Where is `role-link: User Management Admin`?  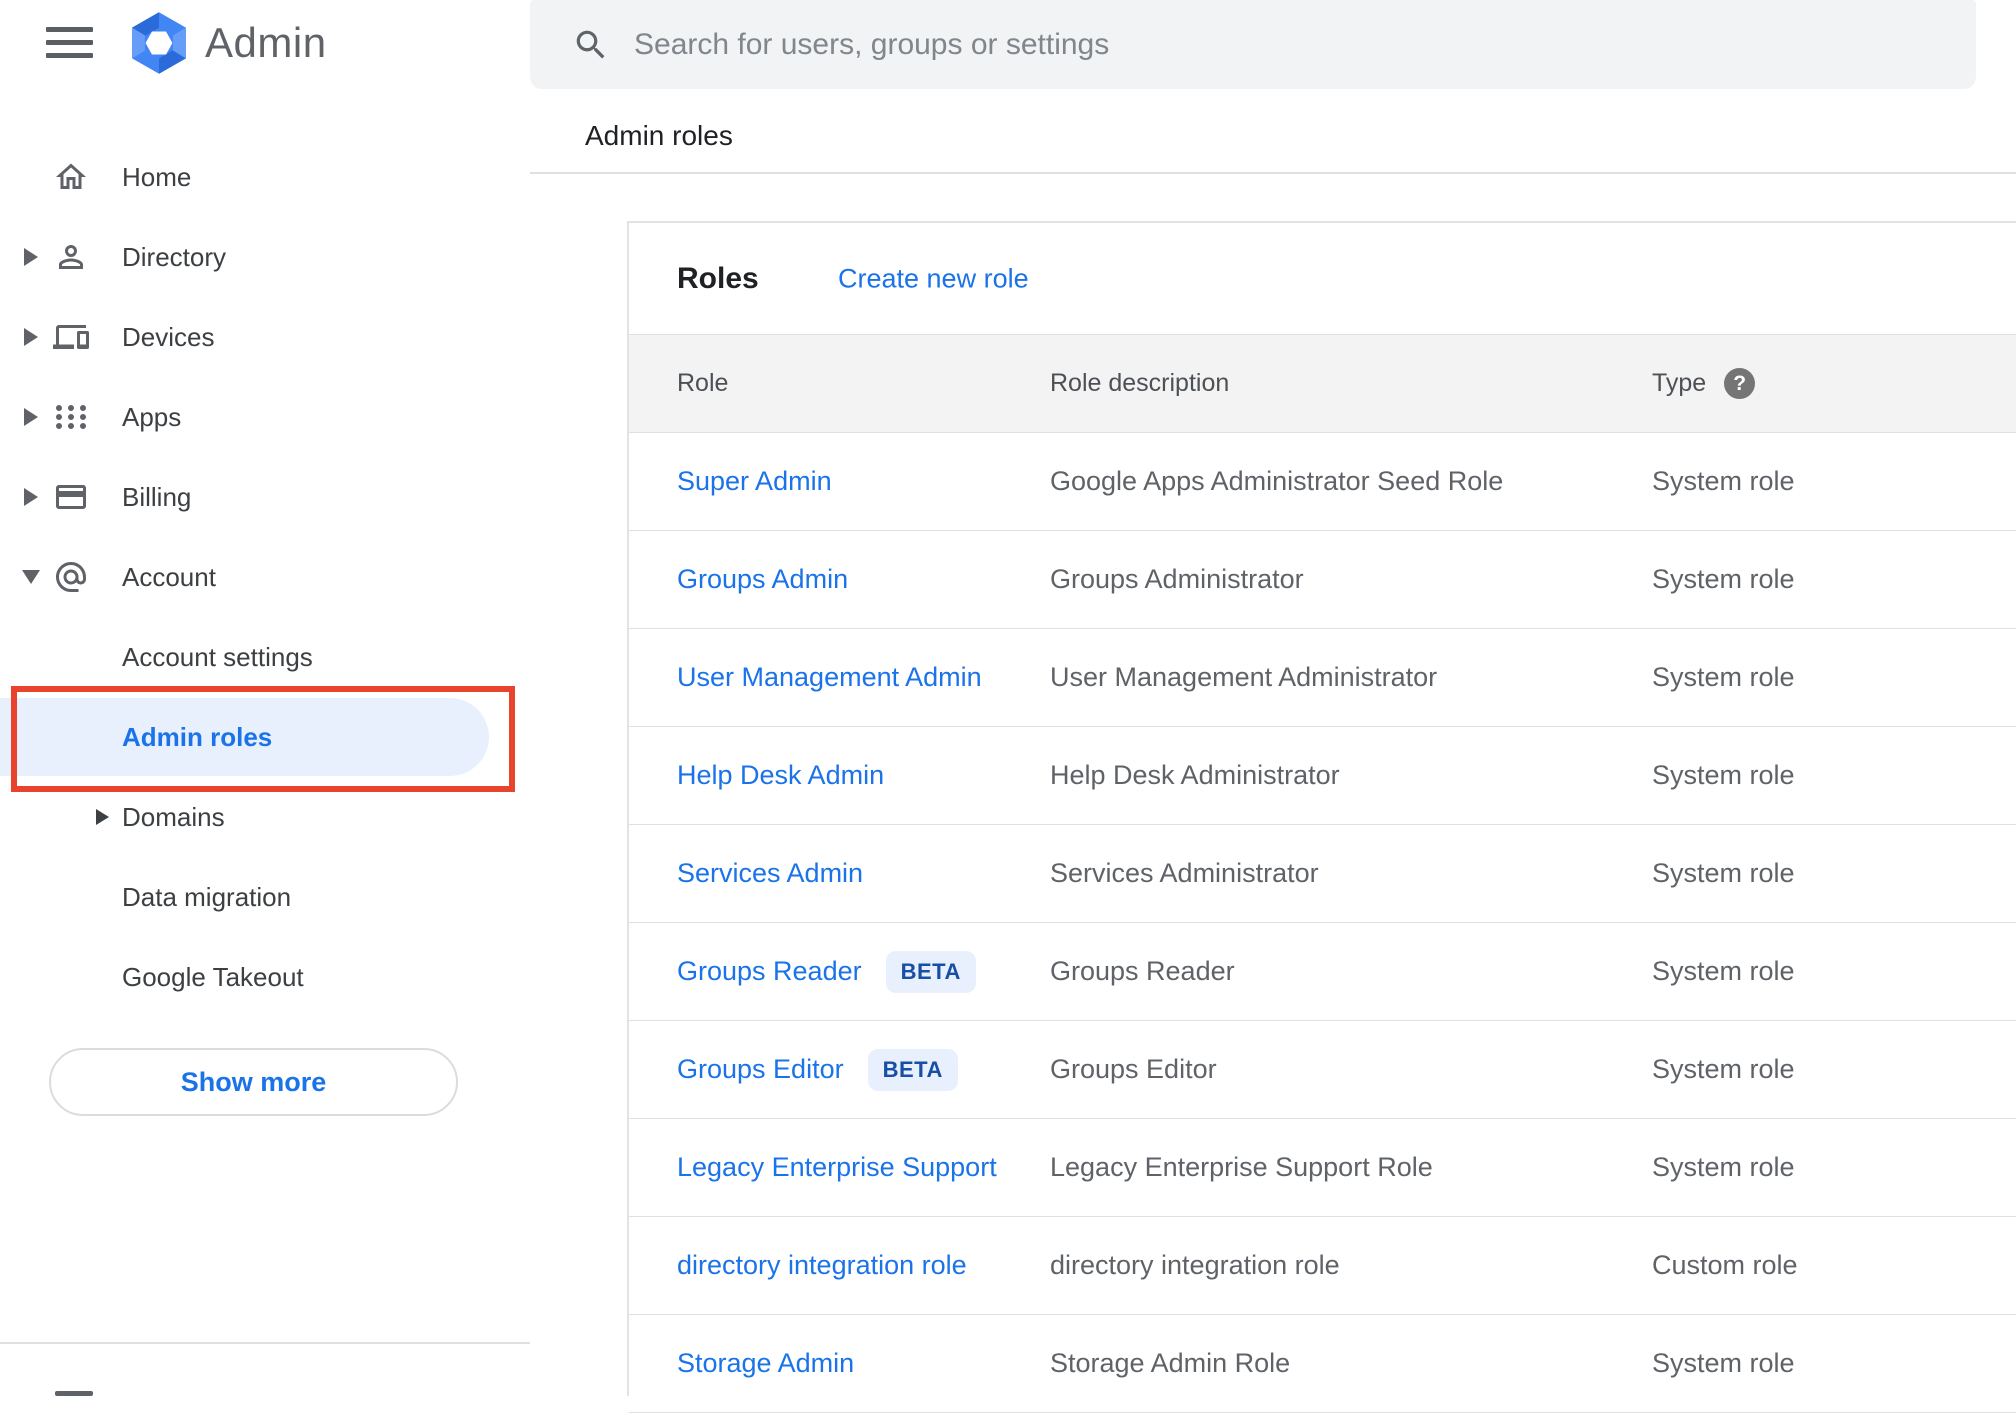 role-link: User Management Admin is located at coordinates (829, 677).